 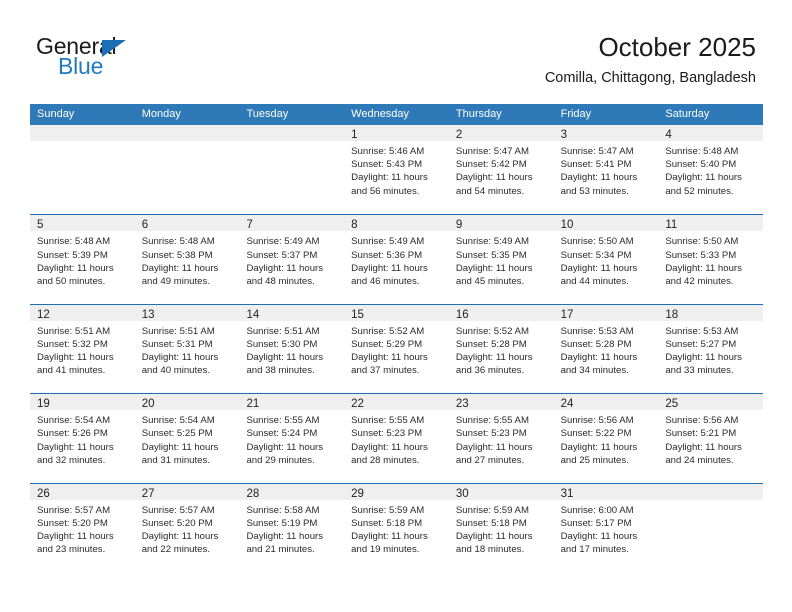 What do you see at coordinates (282, 523) in the screenshot?
I see `sunset-time: Sunset: 5:19 PM` at bounding box center [282, 523].